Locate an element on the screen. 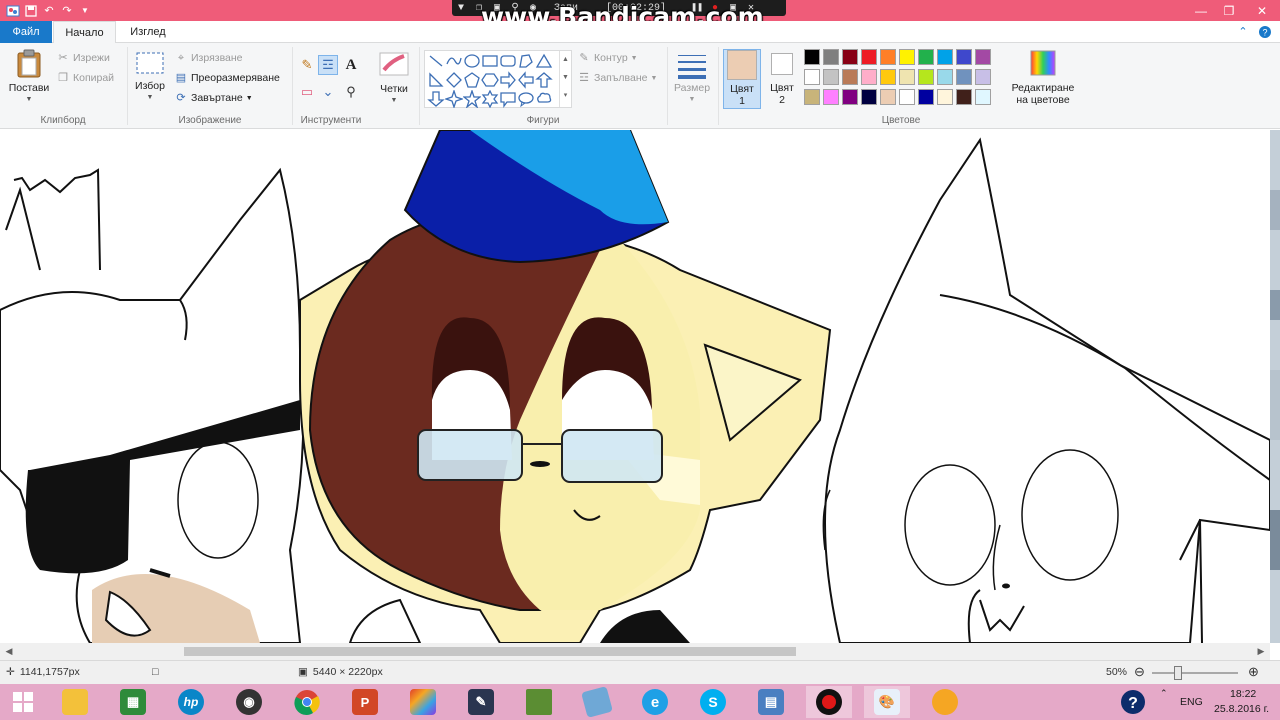  zoom-slider is located at coordinates (1195, 673).